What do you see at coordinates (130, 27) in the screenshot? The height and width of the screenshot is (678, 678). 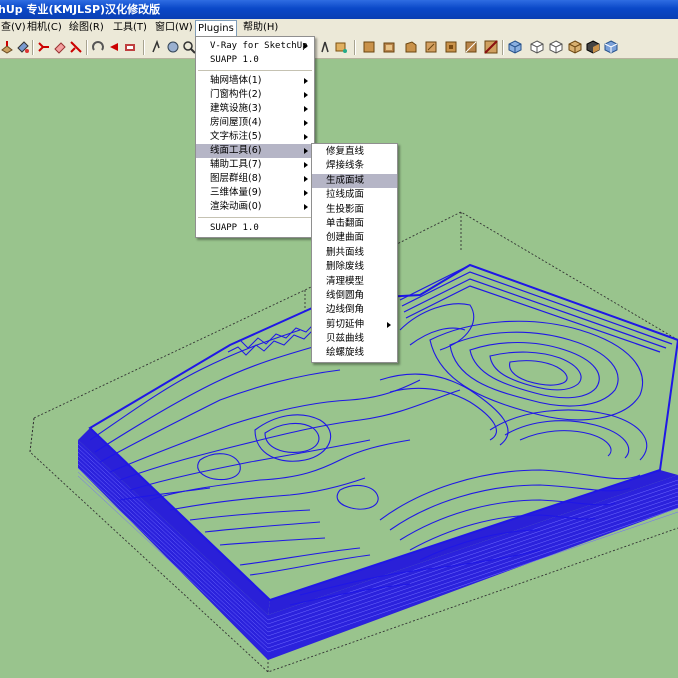 I see `menu-tools: 工具(T)` at bounding box center [130, 27].